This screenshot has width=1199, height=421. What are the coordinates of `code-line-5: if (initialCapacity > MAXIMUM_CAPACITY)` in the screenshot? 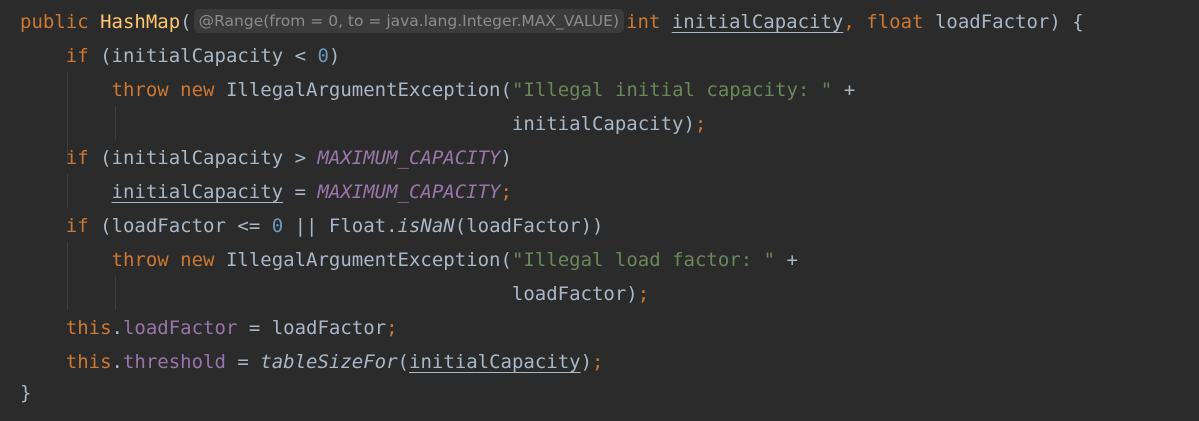 It's located at (266, 158).